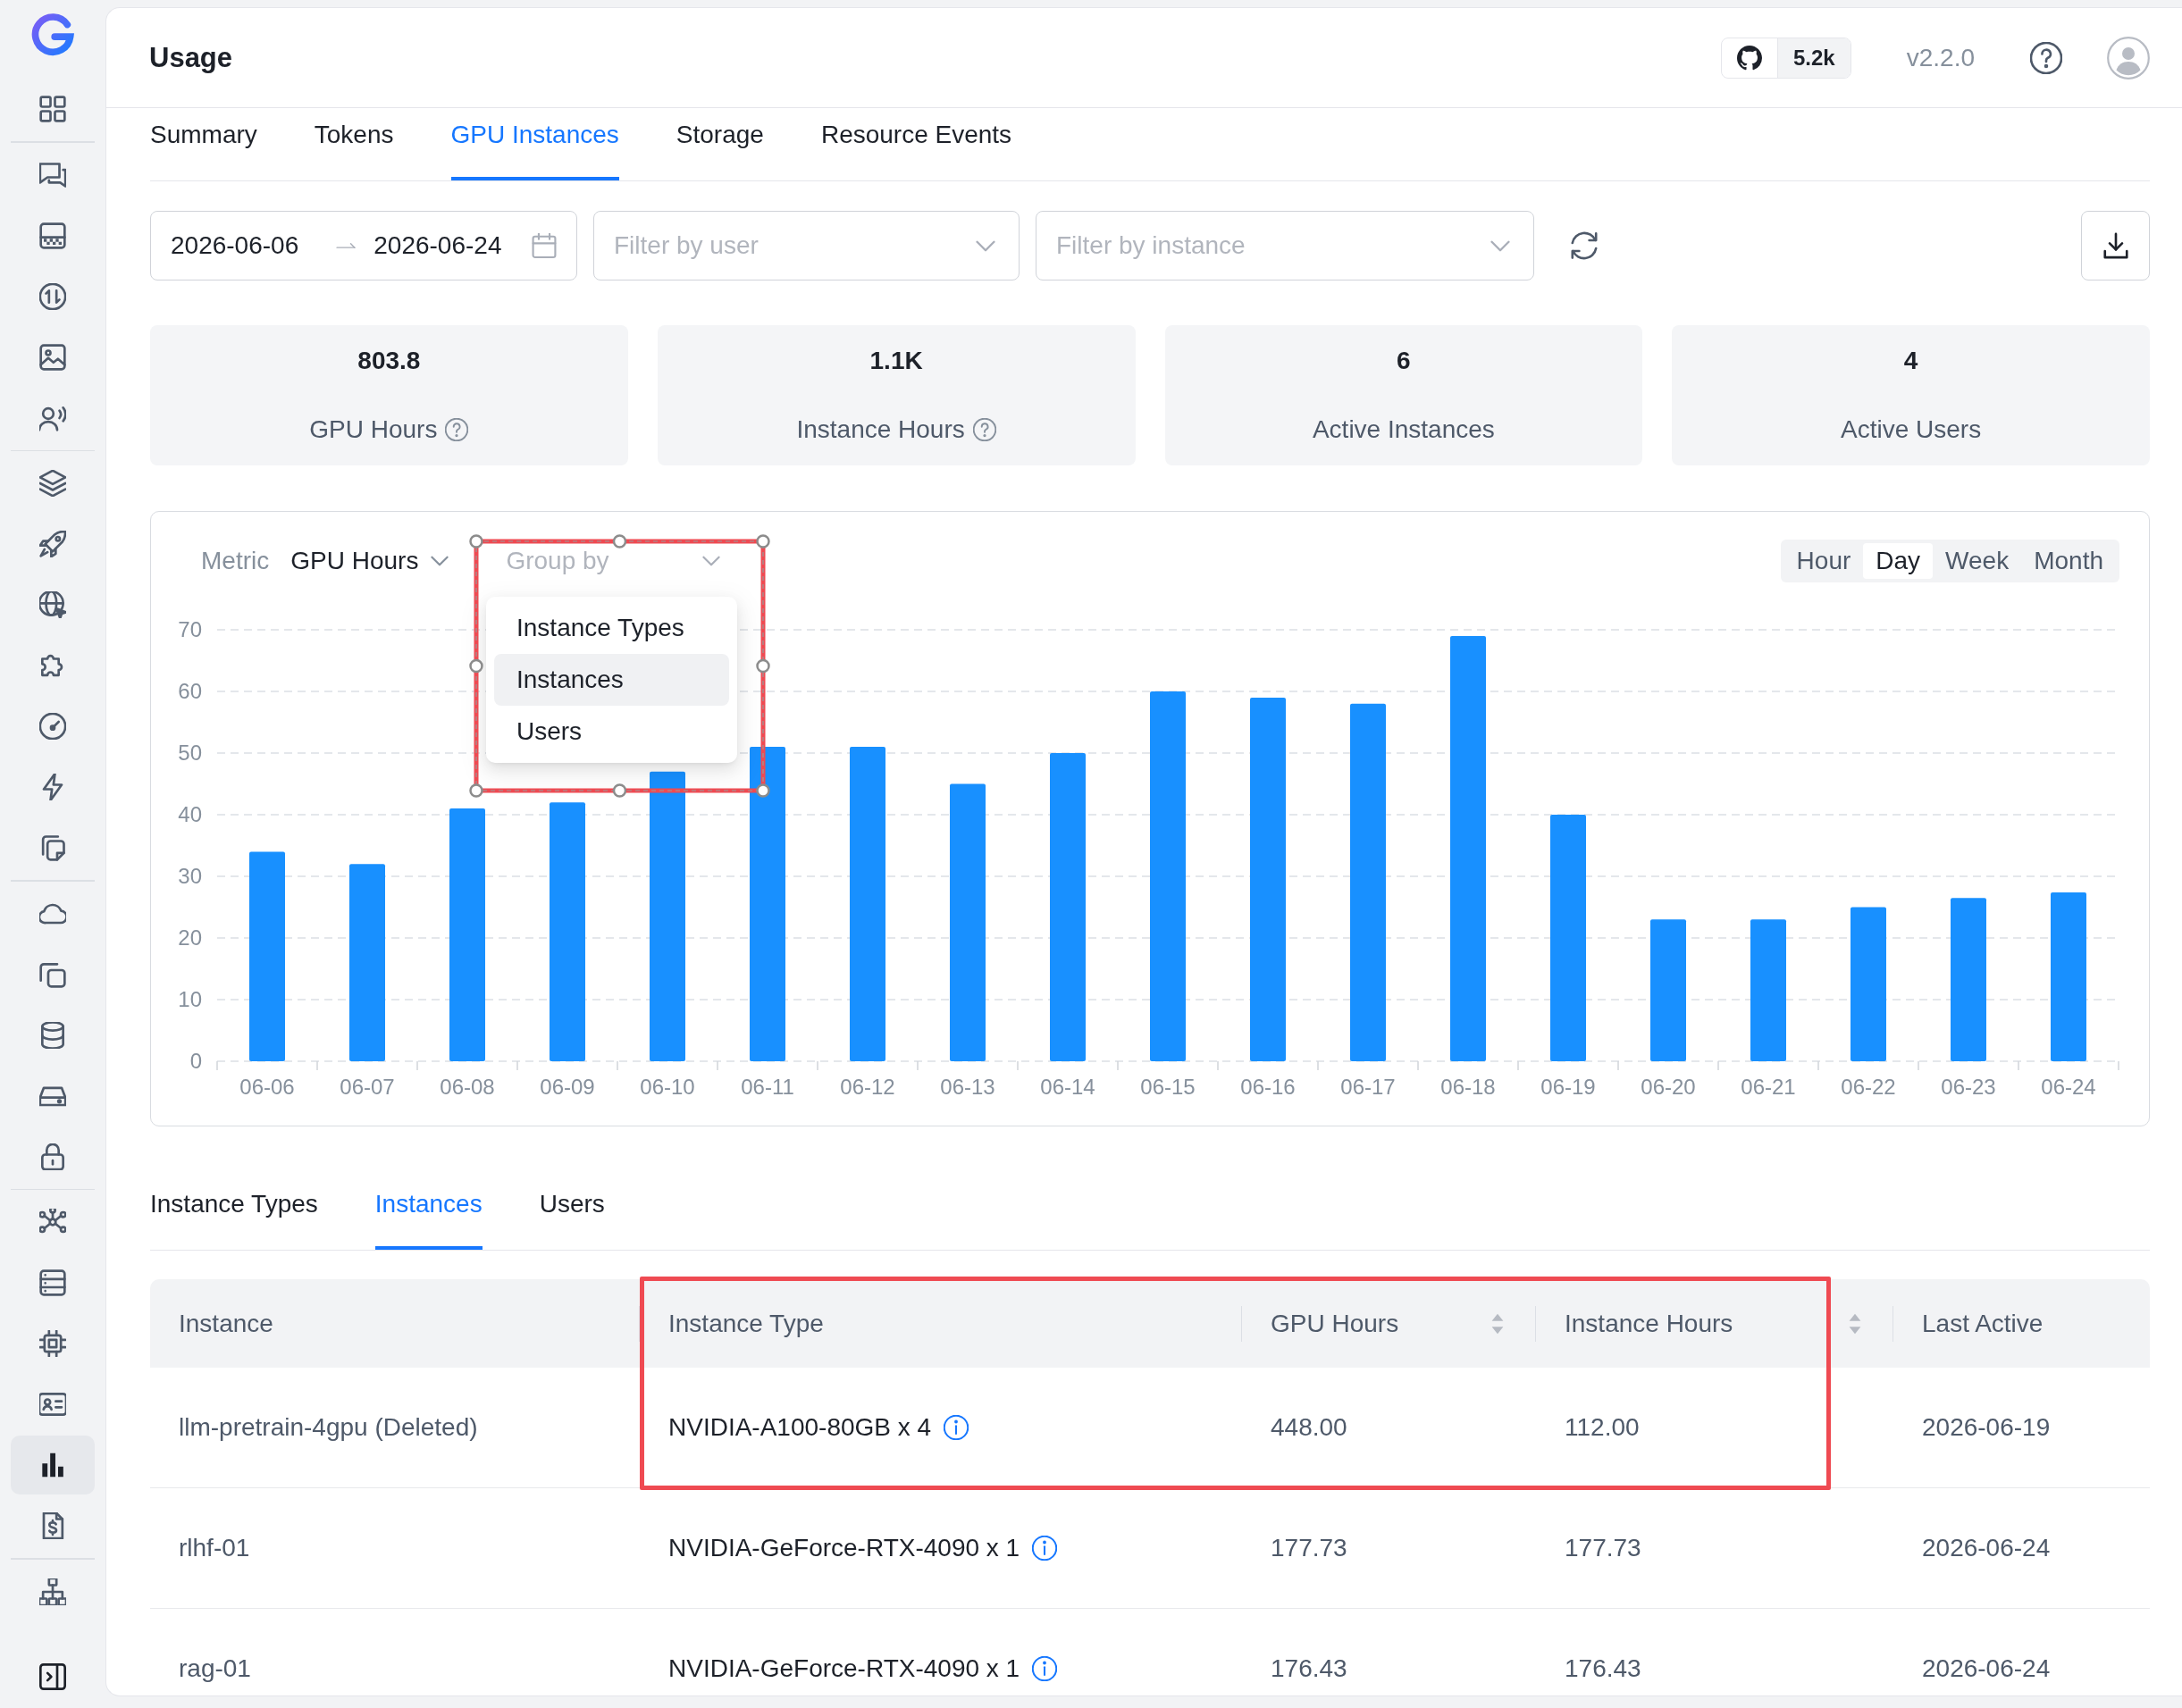 The width and height of the screenshot is (2182, 1708). I want to click on table-cell: rag-01, so click(215, 1668).